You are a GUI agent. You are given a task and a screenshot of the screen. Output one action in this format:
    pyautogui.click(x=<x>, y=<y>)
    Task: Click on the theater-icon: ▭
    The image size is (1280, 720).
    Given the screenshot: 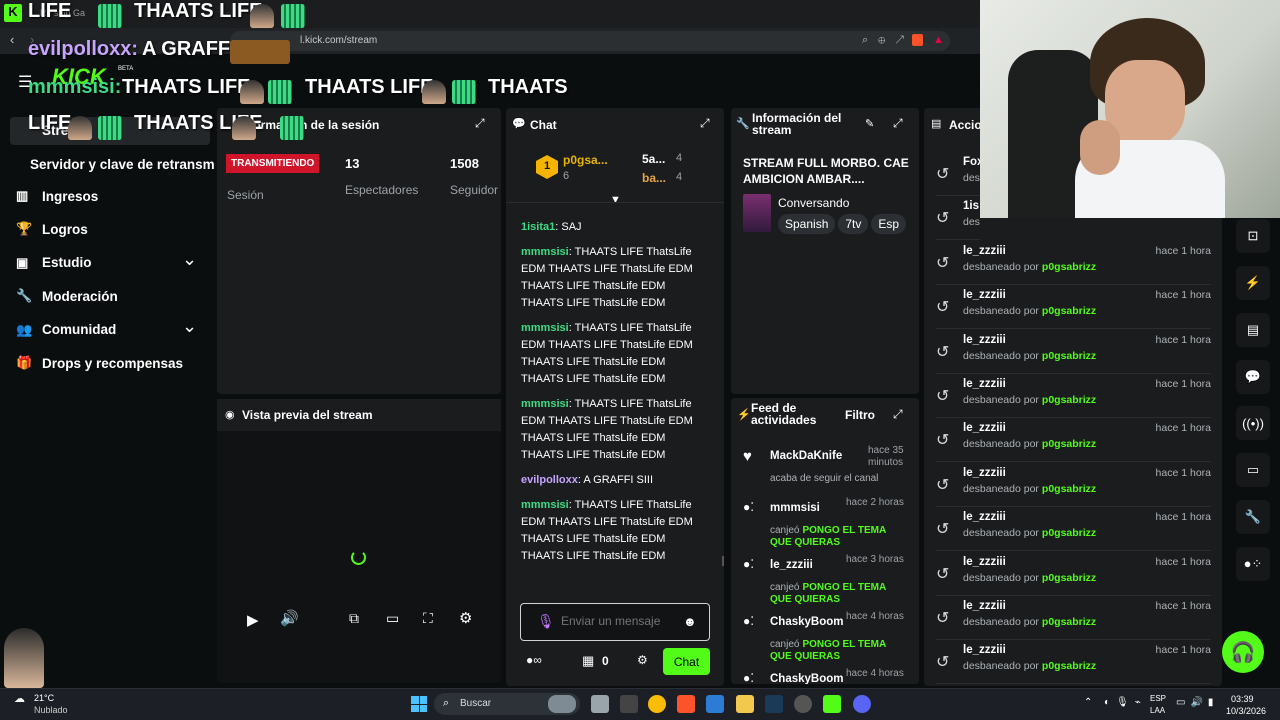 What is the action you would take?
    pyautogui.click(x=392, y=618)
    